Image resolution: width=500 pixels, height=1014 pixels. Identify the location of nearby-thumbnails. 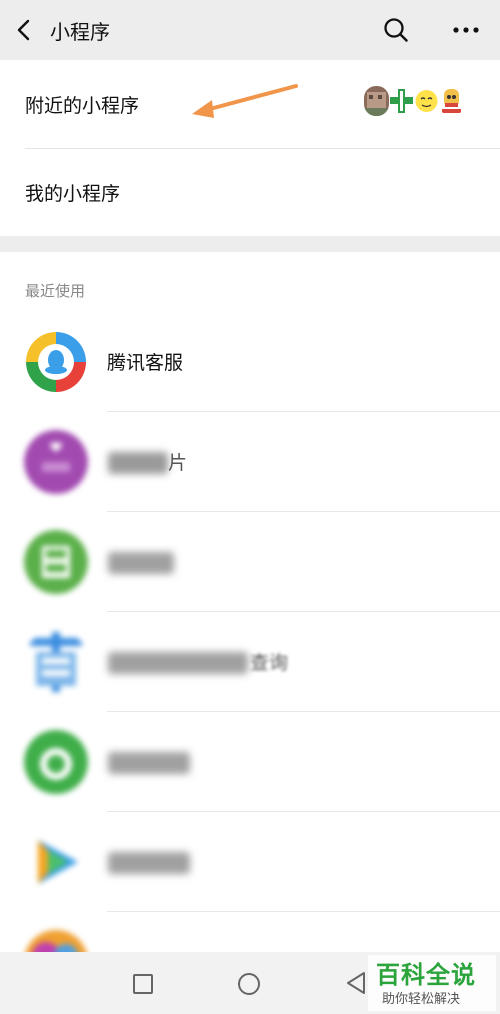
(414, 101).